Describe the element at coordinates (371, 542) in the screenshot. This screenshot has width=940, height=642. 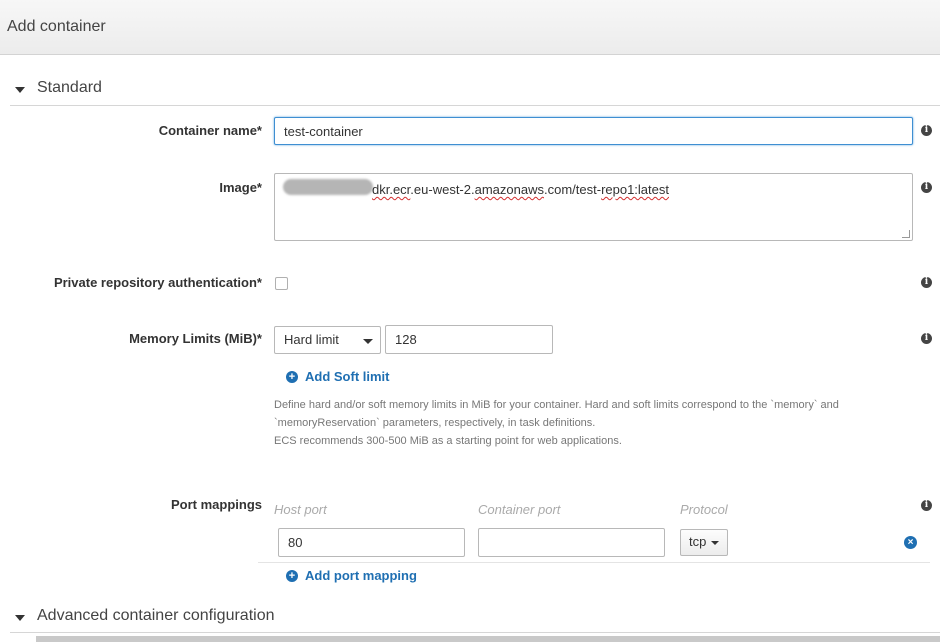
I see `host-port-input` at that location.